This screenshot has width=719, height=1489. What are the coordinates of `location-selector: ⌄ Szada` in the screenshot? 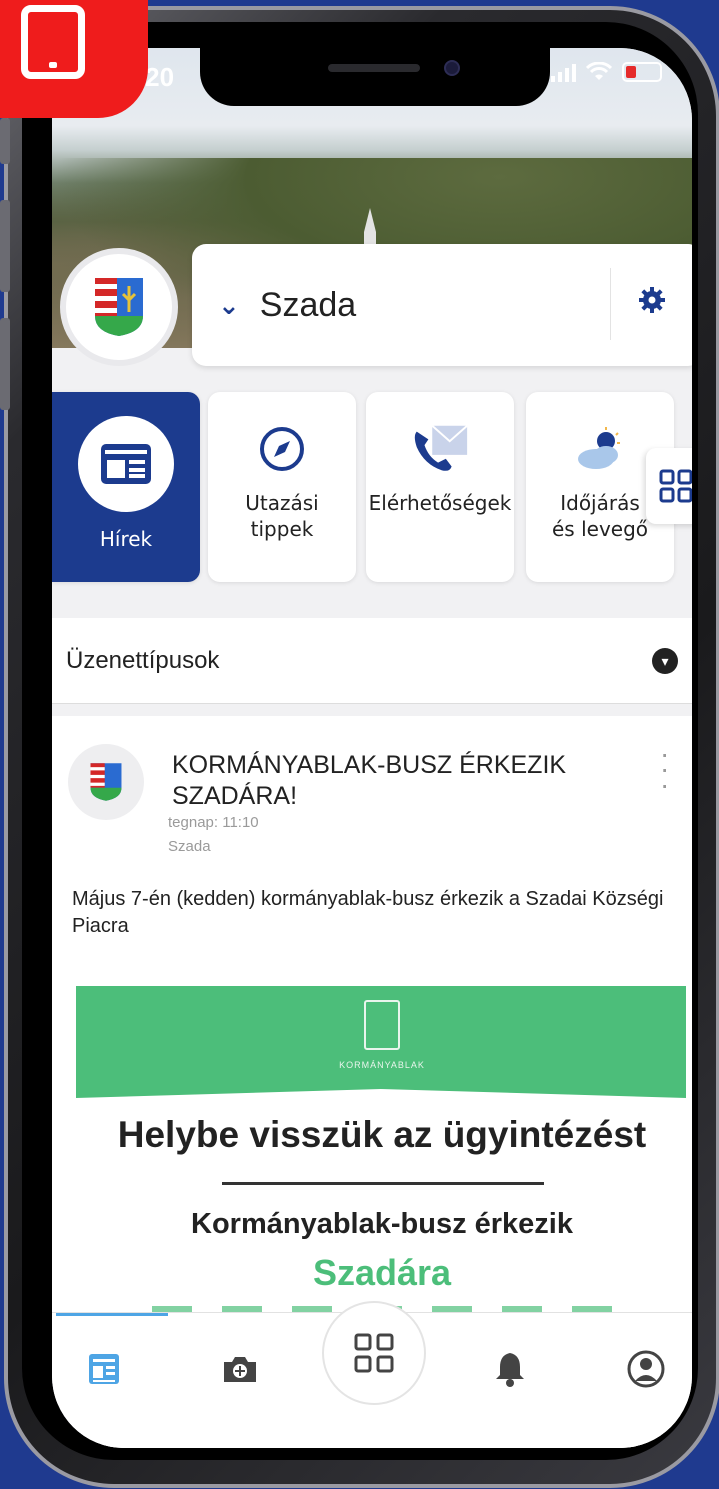 It's located at (442, 305).